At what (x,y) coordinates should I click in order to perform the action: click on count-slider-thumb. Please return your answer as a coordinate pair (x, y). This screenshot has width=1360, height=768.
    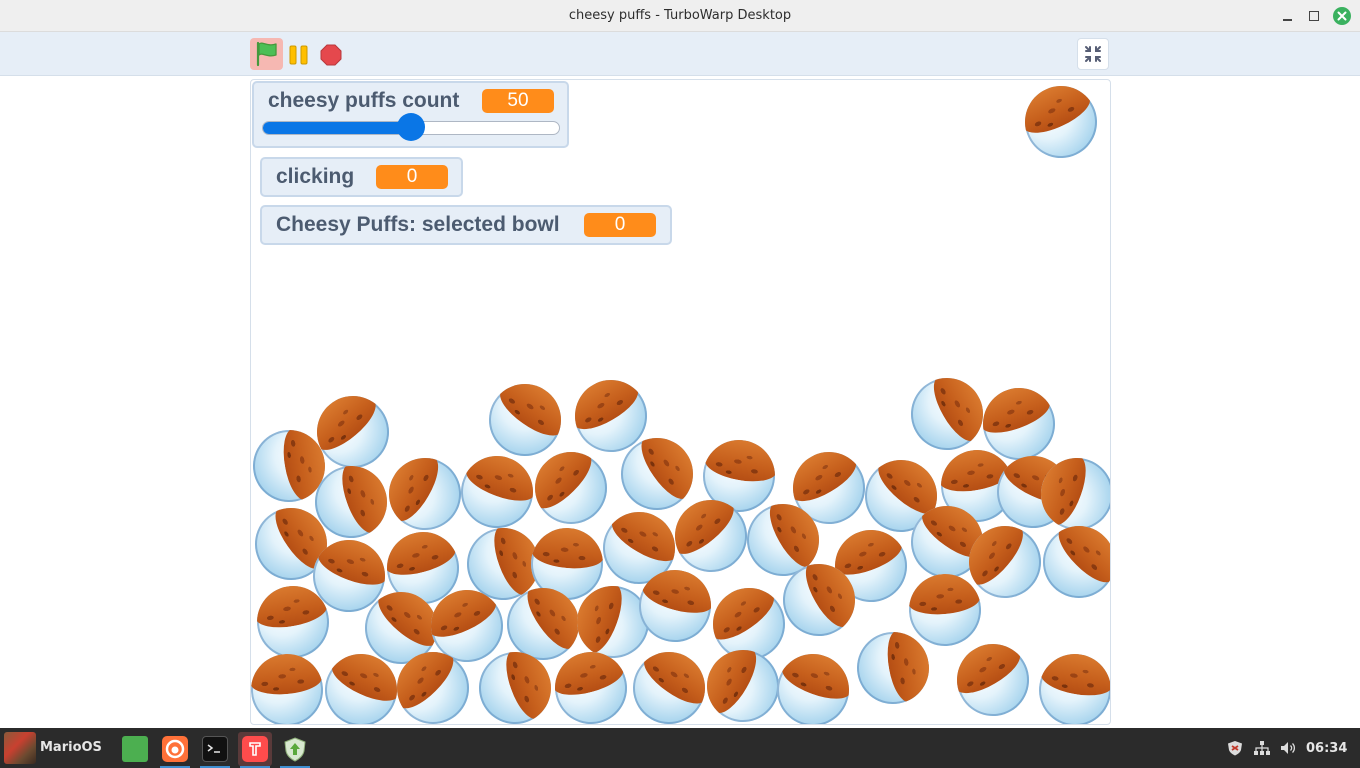
    Looking at the image, I should click on (411, 127).